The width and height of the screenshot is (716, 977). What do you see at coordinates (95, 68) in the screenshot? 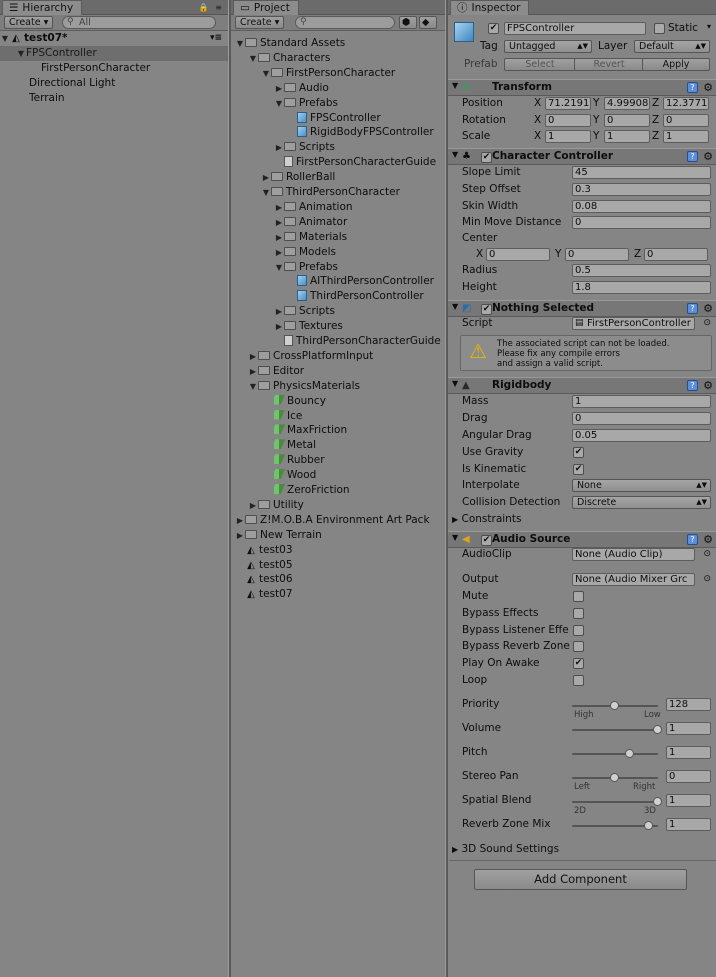
I see `hierarchy-item-firstpersoncharacter: FirstPersonCharacter` at bounding box center [95, 68].